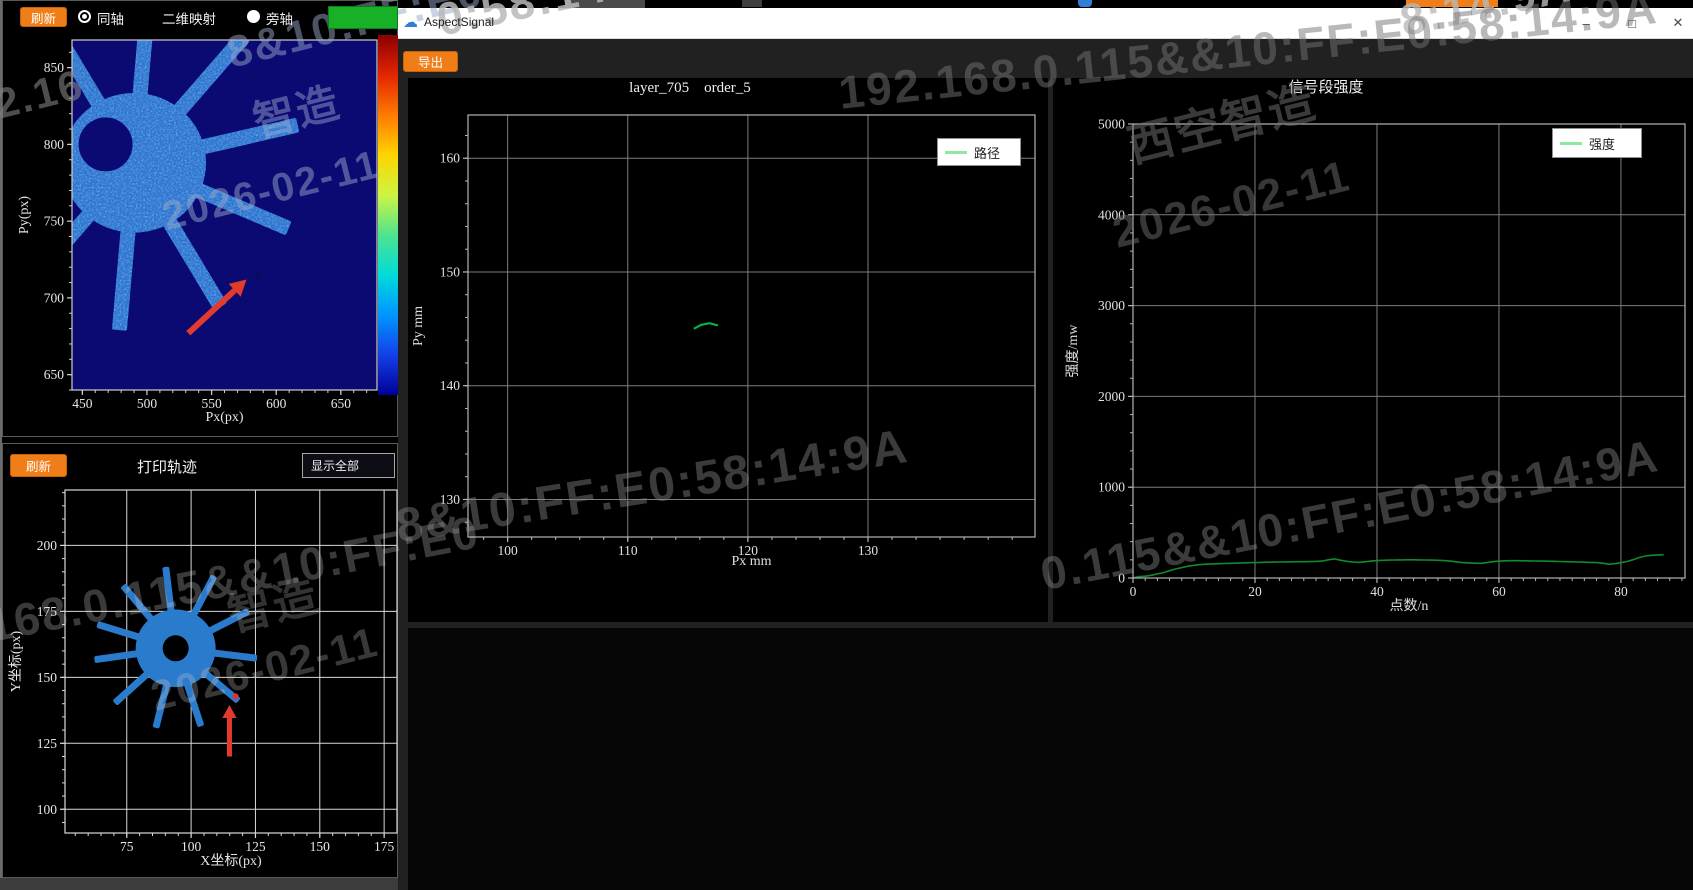 The width and height of the screenshot is (1693, 890). I want to click on window-title: AspectSignal, so click(459, 22).